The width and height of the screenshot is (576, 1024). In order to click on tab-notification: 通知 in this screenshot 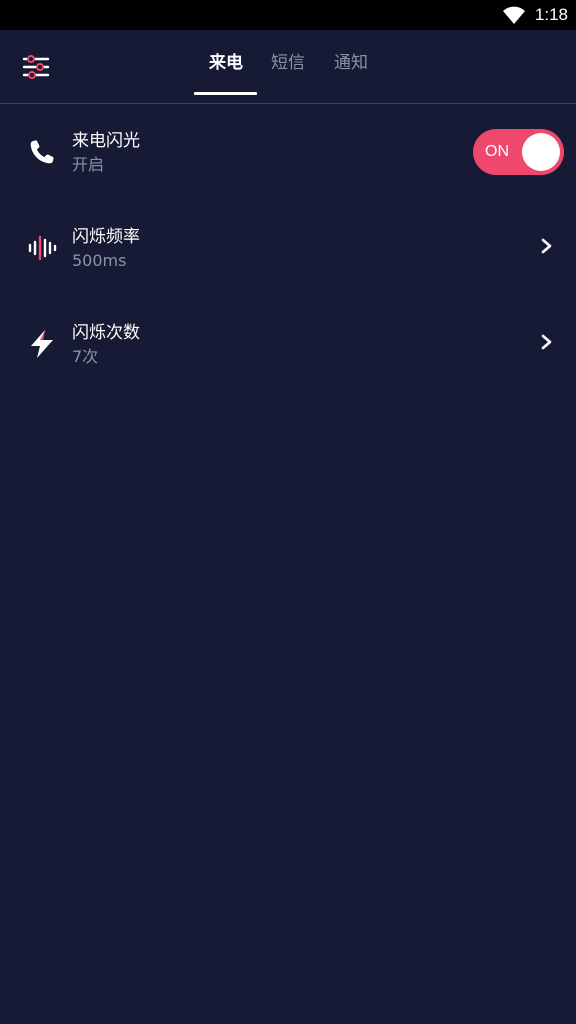, I will do `click(351, 63)`.